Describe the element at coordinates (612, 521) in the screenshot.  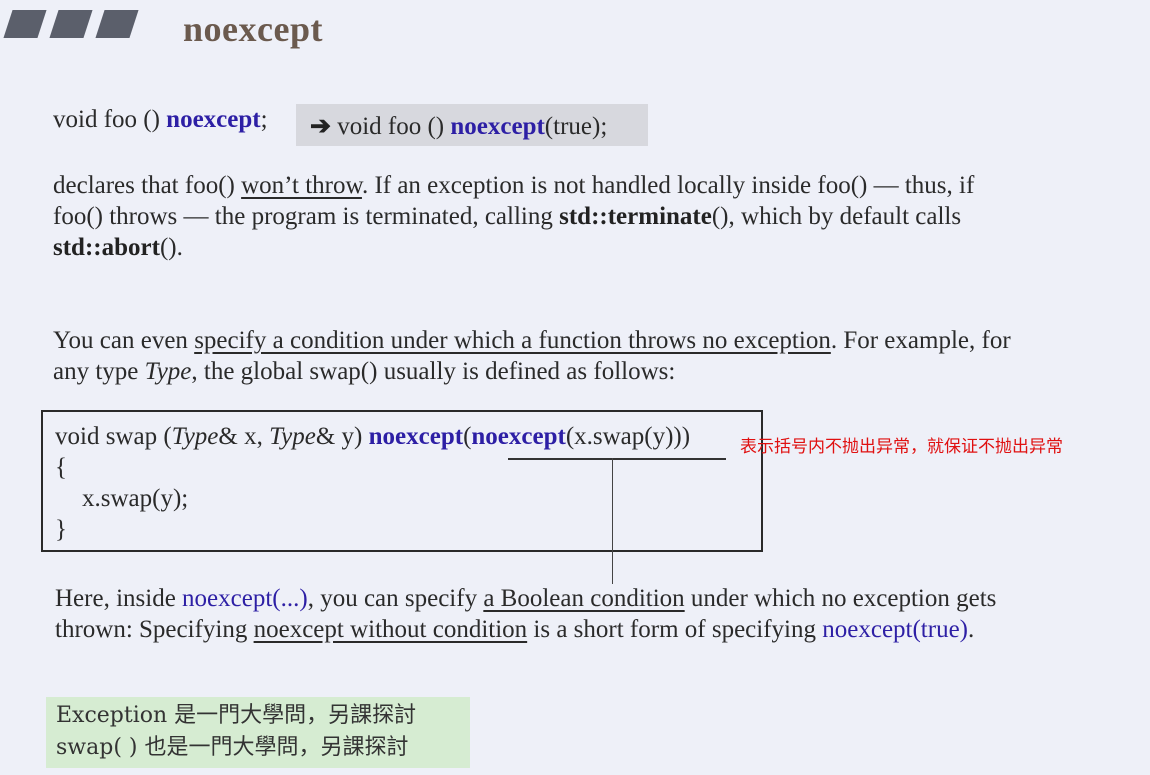
I see `connector-line` at that location.